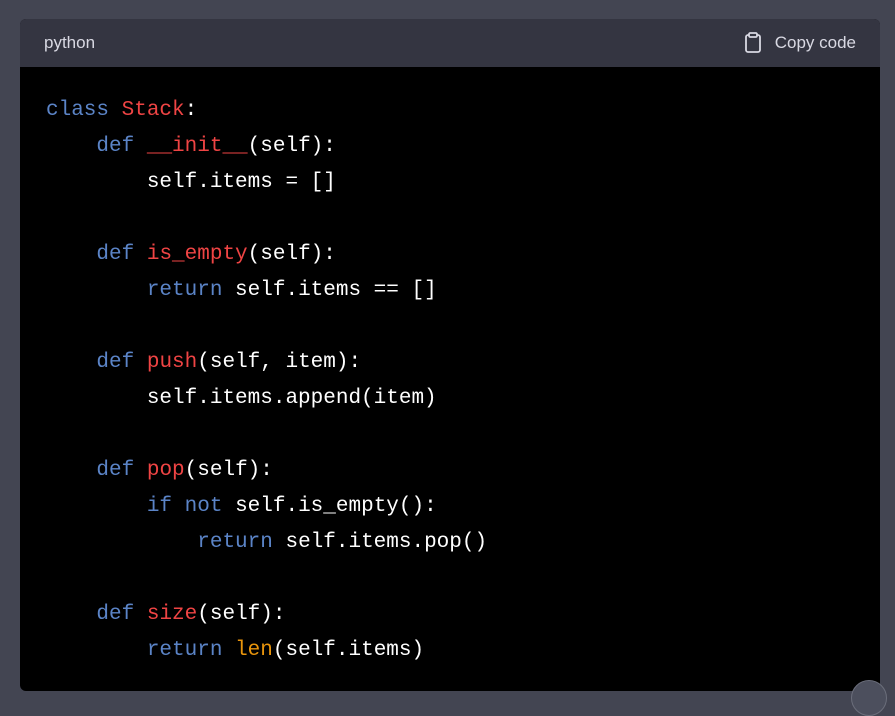 This screenshot has width=895, height=716. I want to click on code-token: is_empty, so click(197, 254).